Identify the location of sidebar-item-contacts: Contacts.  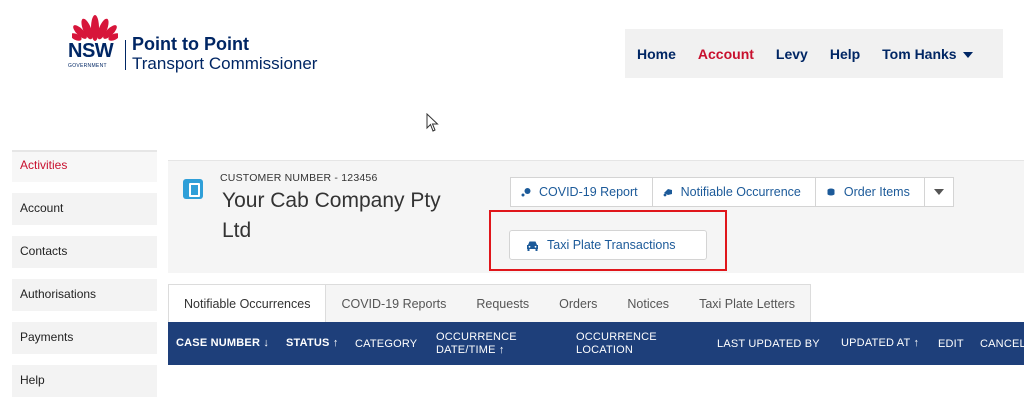
(84, 252).